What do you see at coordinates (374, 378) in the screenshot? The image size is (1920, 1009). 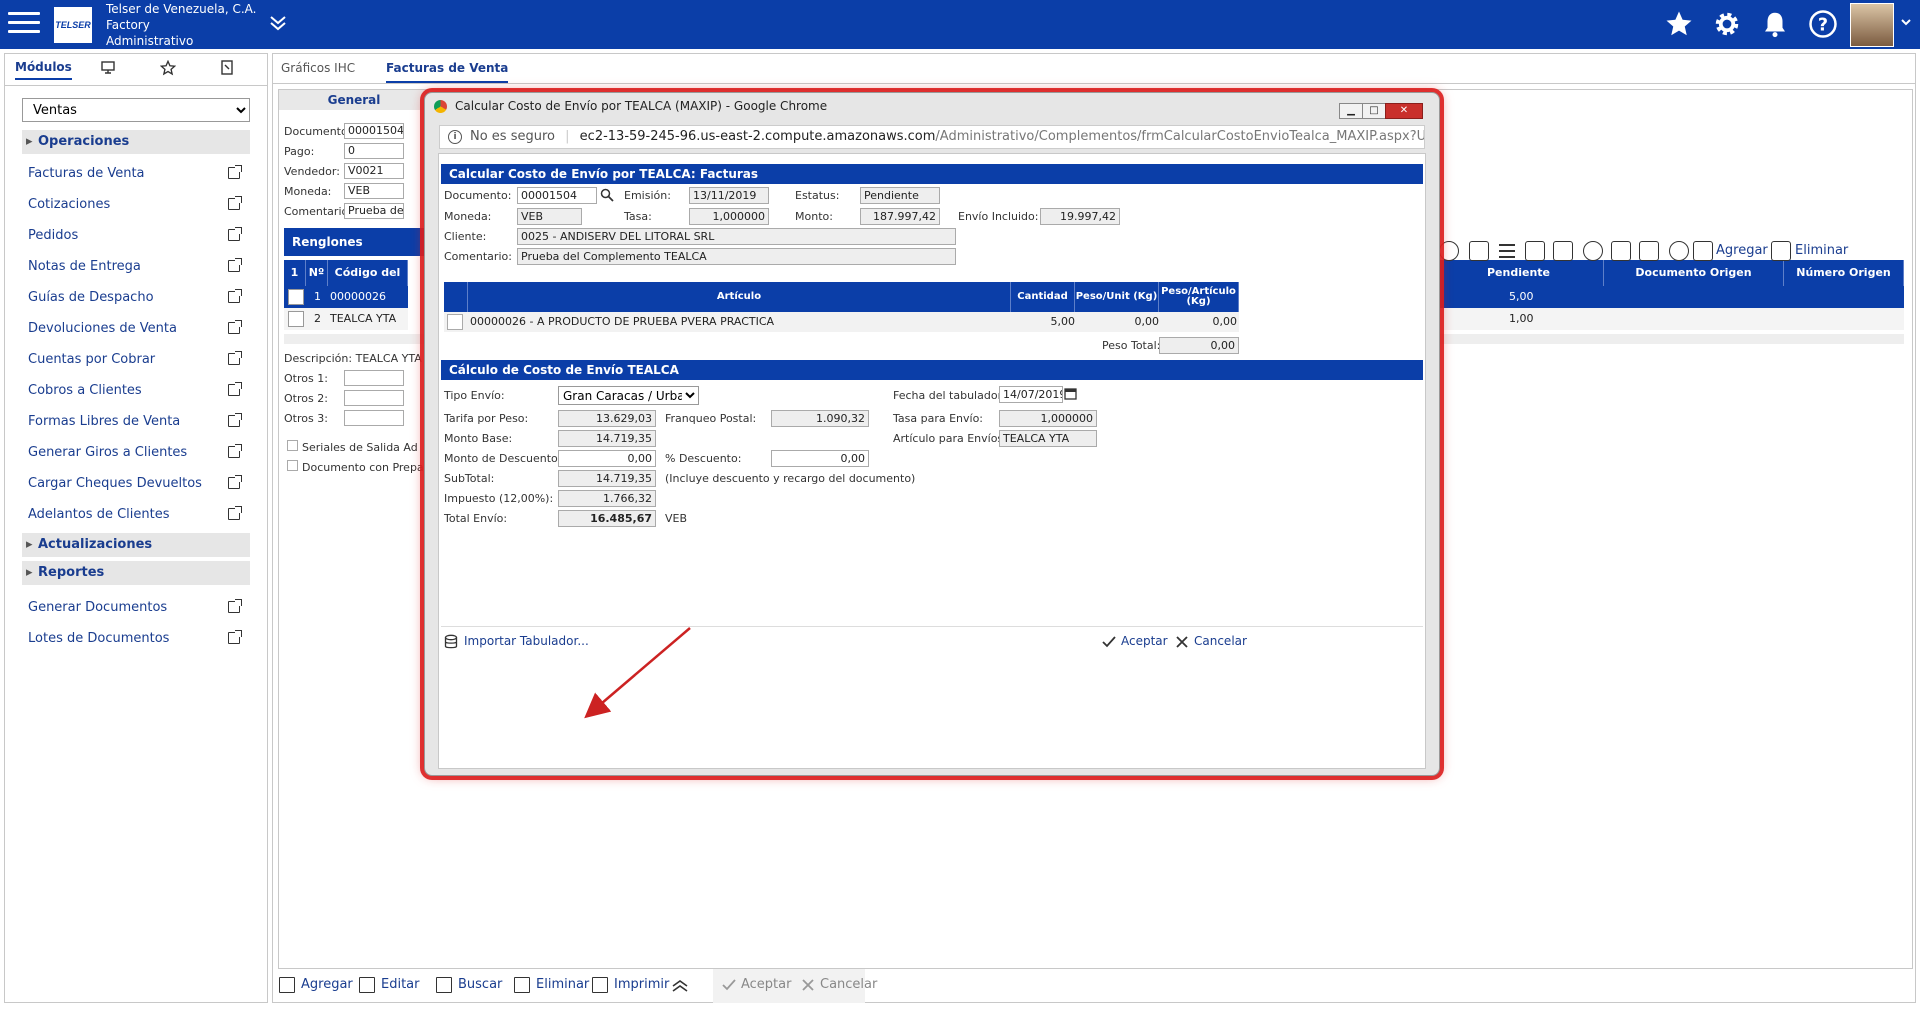 I see `otros1-field` at bounding box center [374, 378].